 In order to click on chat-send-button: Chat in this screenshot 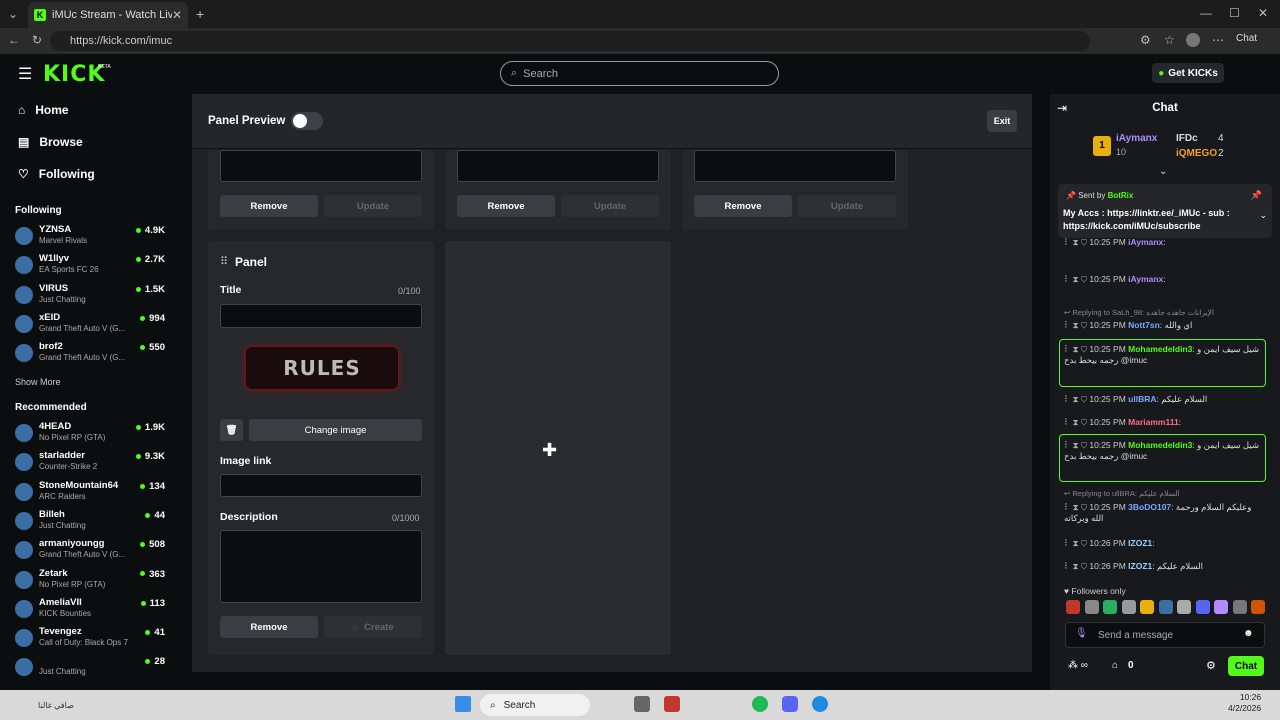, I will do `click(1246, 666)`.